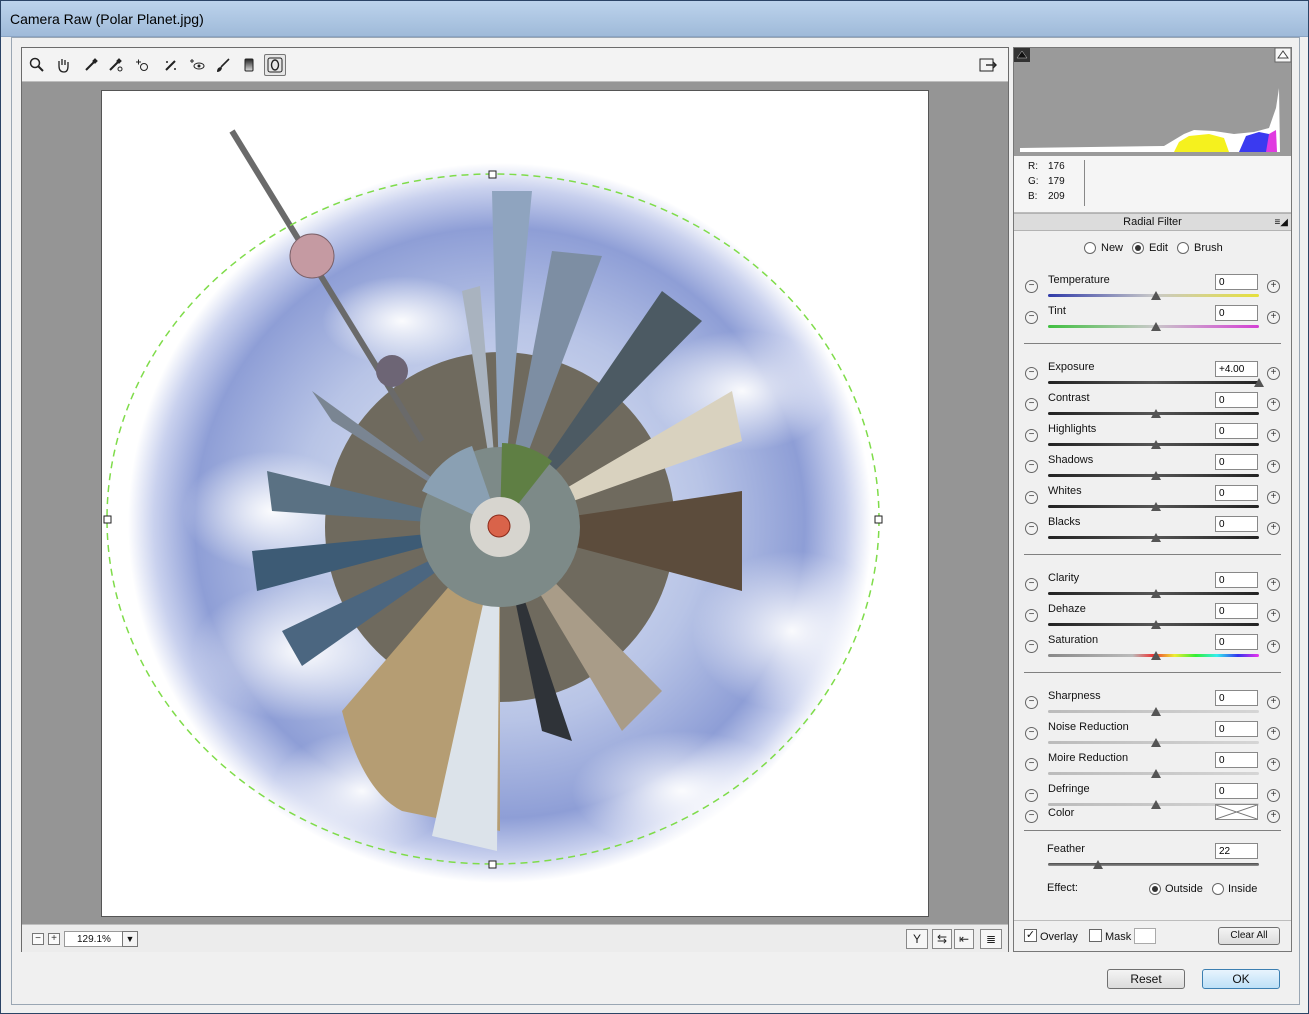 The image size is (1309, 1014). I want to click on mask-color-swatch, so click(1145, 936).